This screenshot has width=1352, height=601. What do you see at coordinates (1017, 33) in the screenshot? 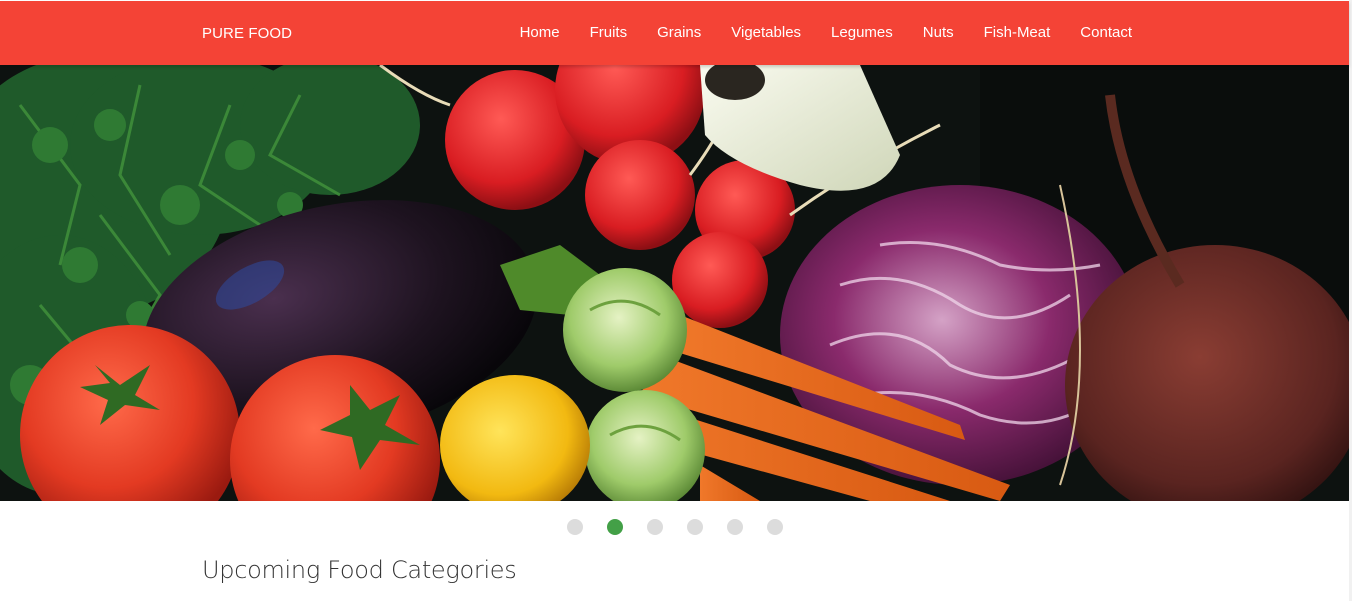
I see `nav-link-fish-meat: Fish-Meat` at bounding box center [1017, 33].